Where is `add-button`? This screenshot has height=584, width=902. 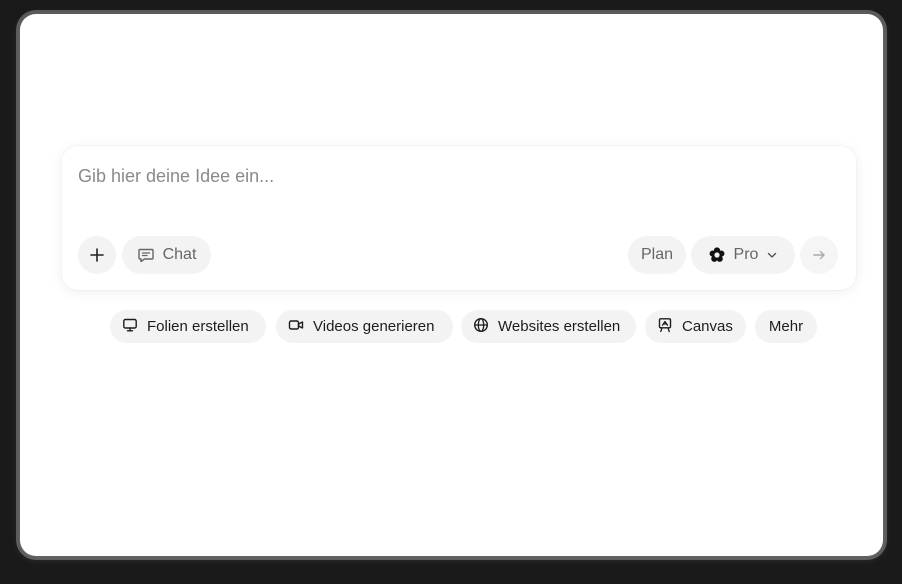
add-button is located at coordinates (97, 255).